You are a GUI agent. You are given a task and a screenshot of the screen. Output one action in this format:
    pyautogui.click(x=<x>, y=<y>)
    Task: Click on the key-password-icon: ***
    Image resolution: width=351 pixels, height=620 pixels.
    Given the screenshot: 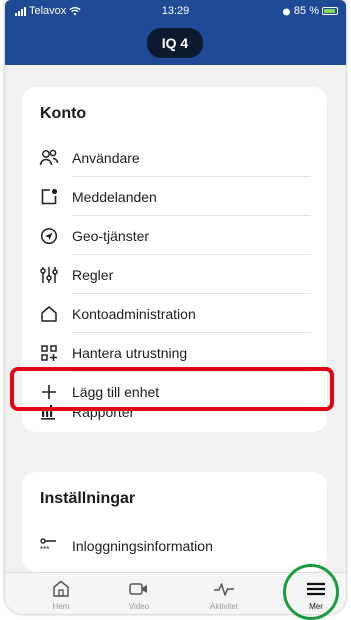 What is the action you would take?
    pyautogui.click(x=49, y=546)
    